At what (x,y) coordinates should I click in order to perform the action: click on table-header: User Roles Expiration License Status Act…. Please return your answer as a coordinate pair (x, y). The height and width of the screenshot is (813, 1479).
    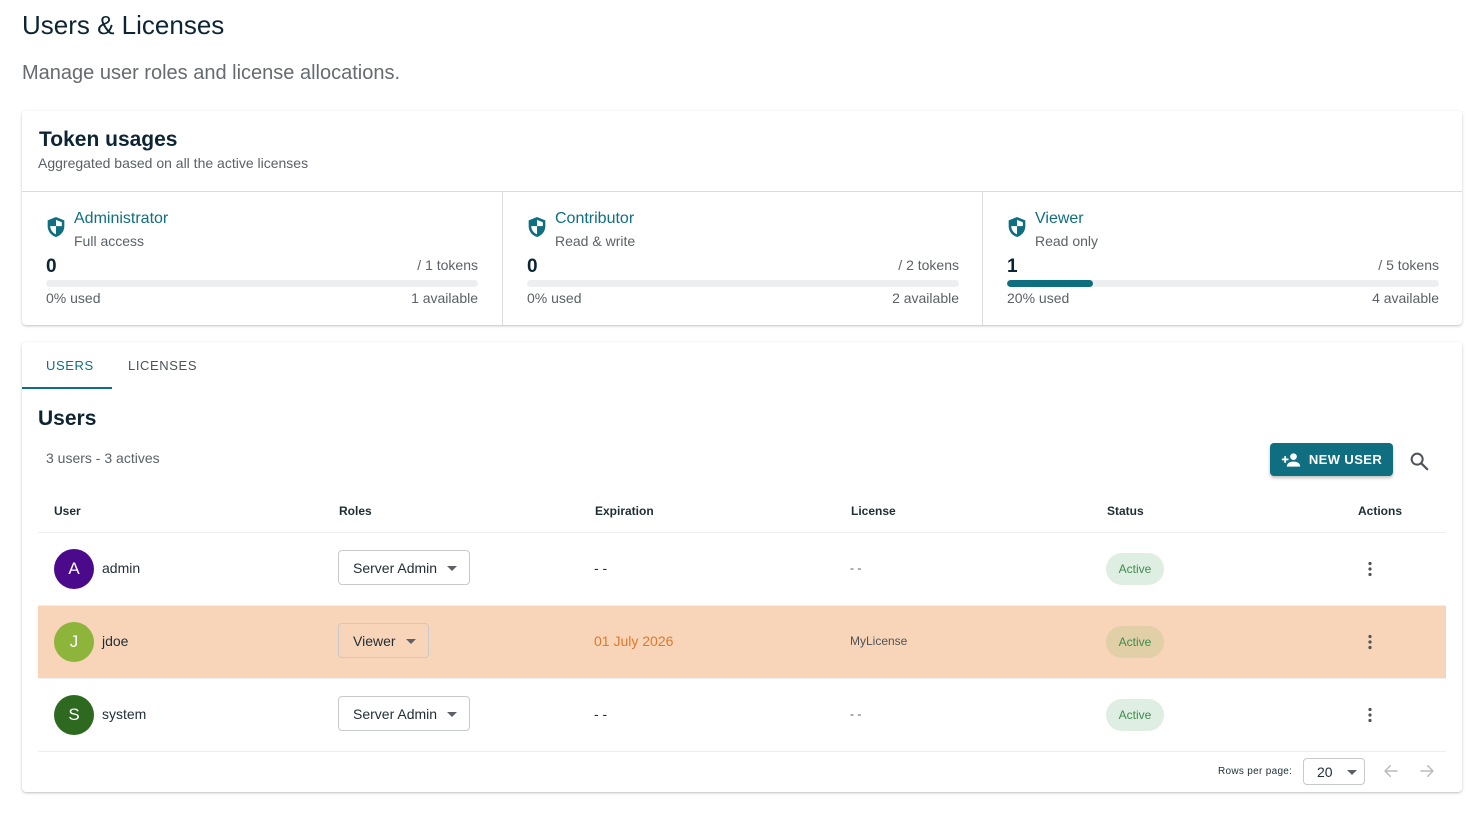
    Looking at the image, I should click on (742, 517).